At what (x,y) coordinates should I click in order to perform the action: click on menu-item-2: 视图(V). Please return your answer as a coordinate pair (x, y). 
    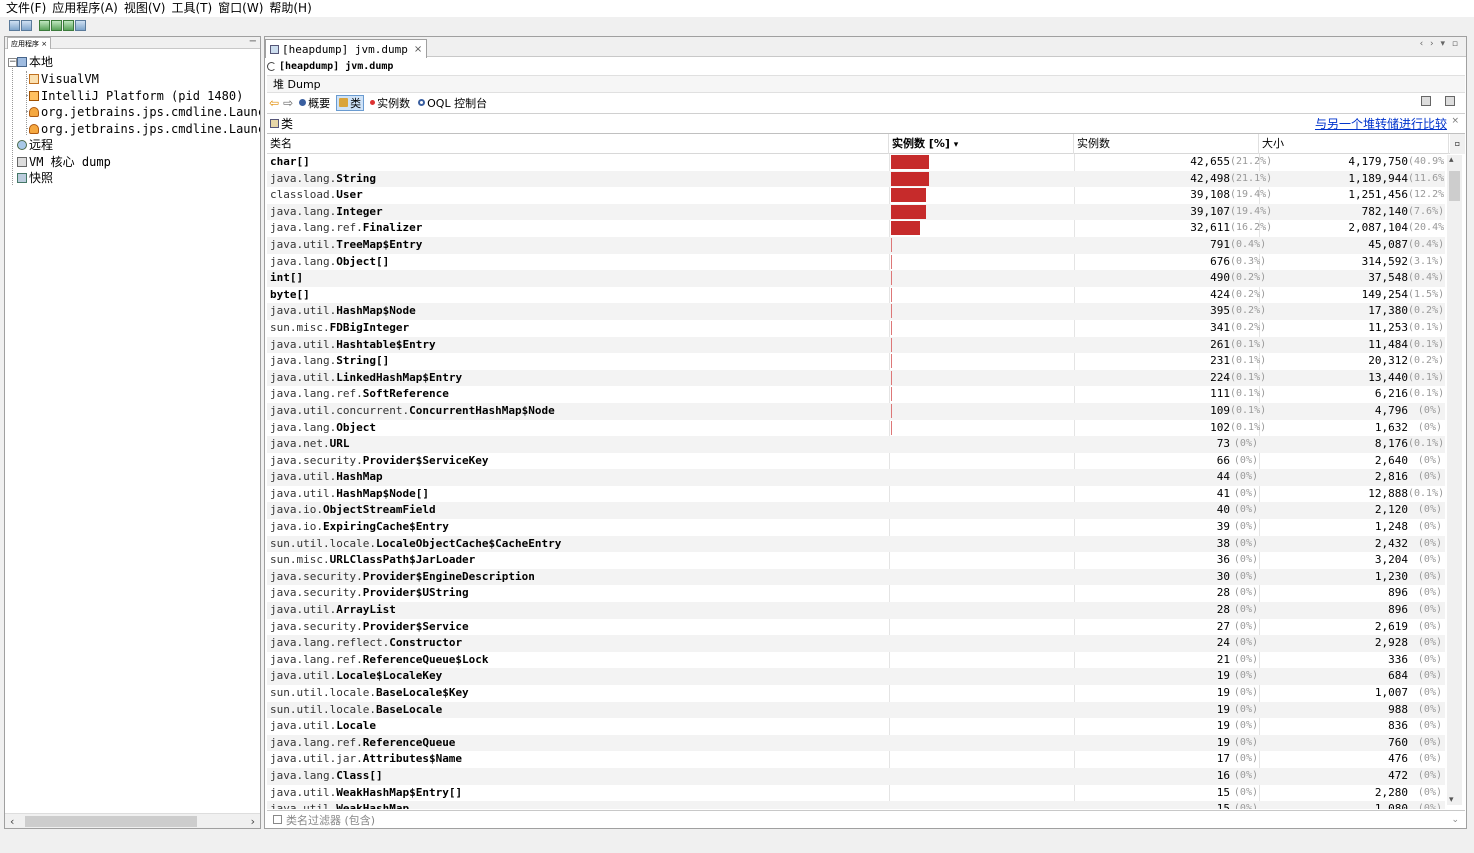
    Looking at the image, I should click on (145, 8).